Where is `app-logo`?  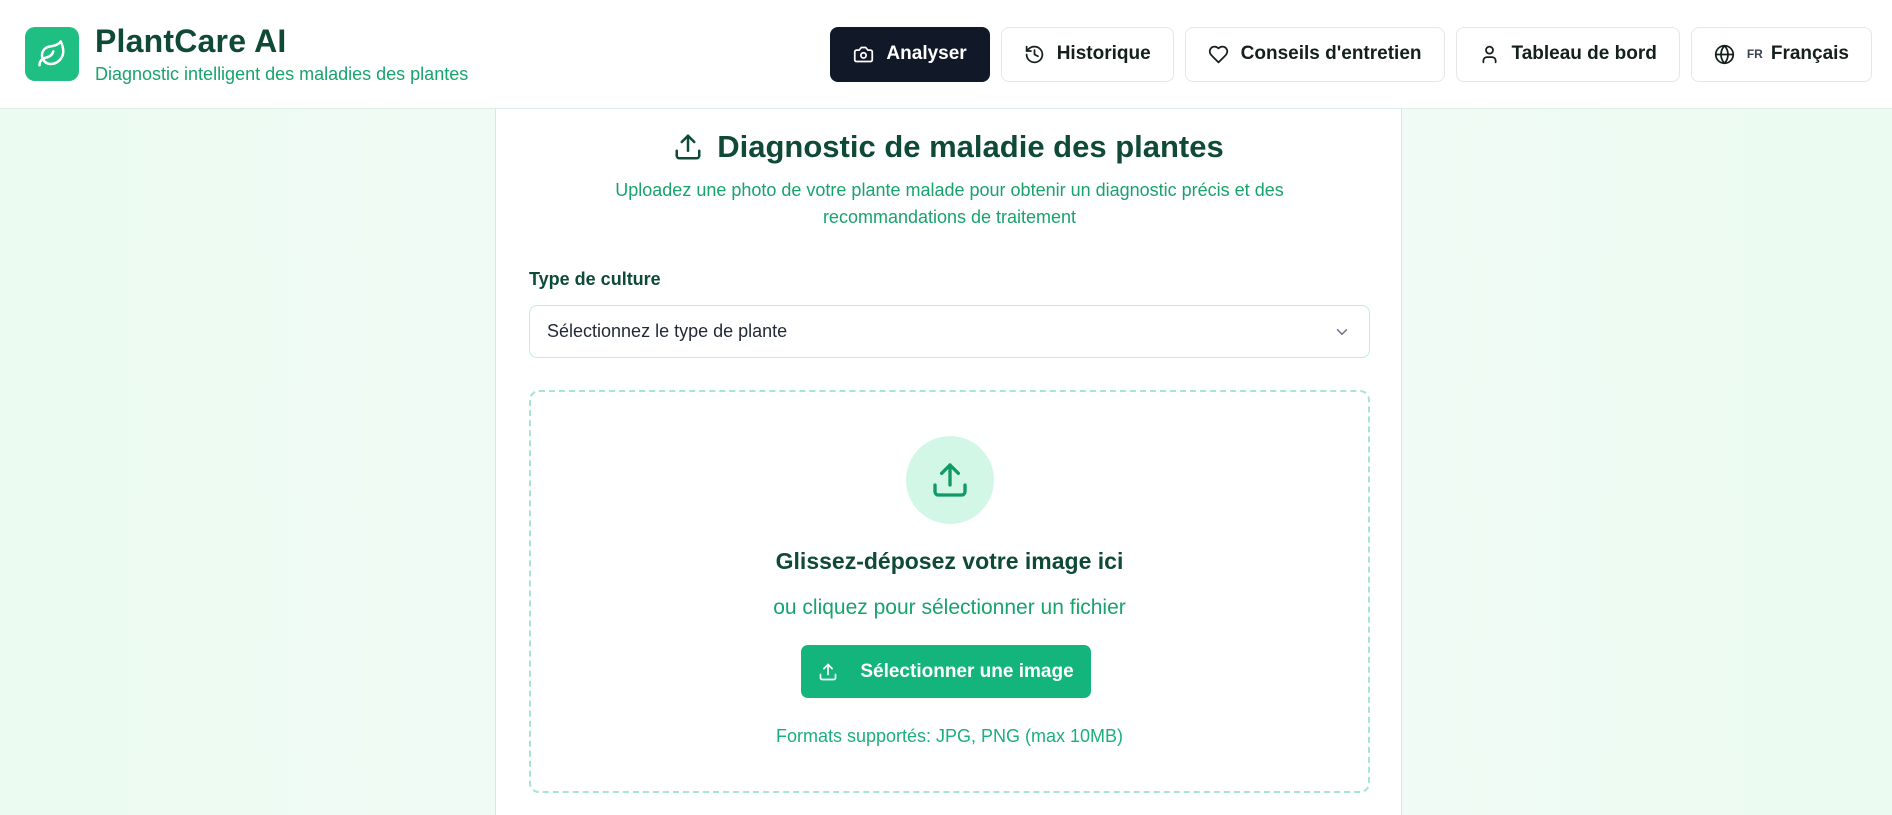 app-logo is located at coordinates (52, 54).